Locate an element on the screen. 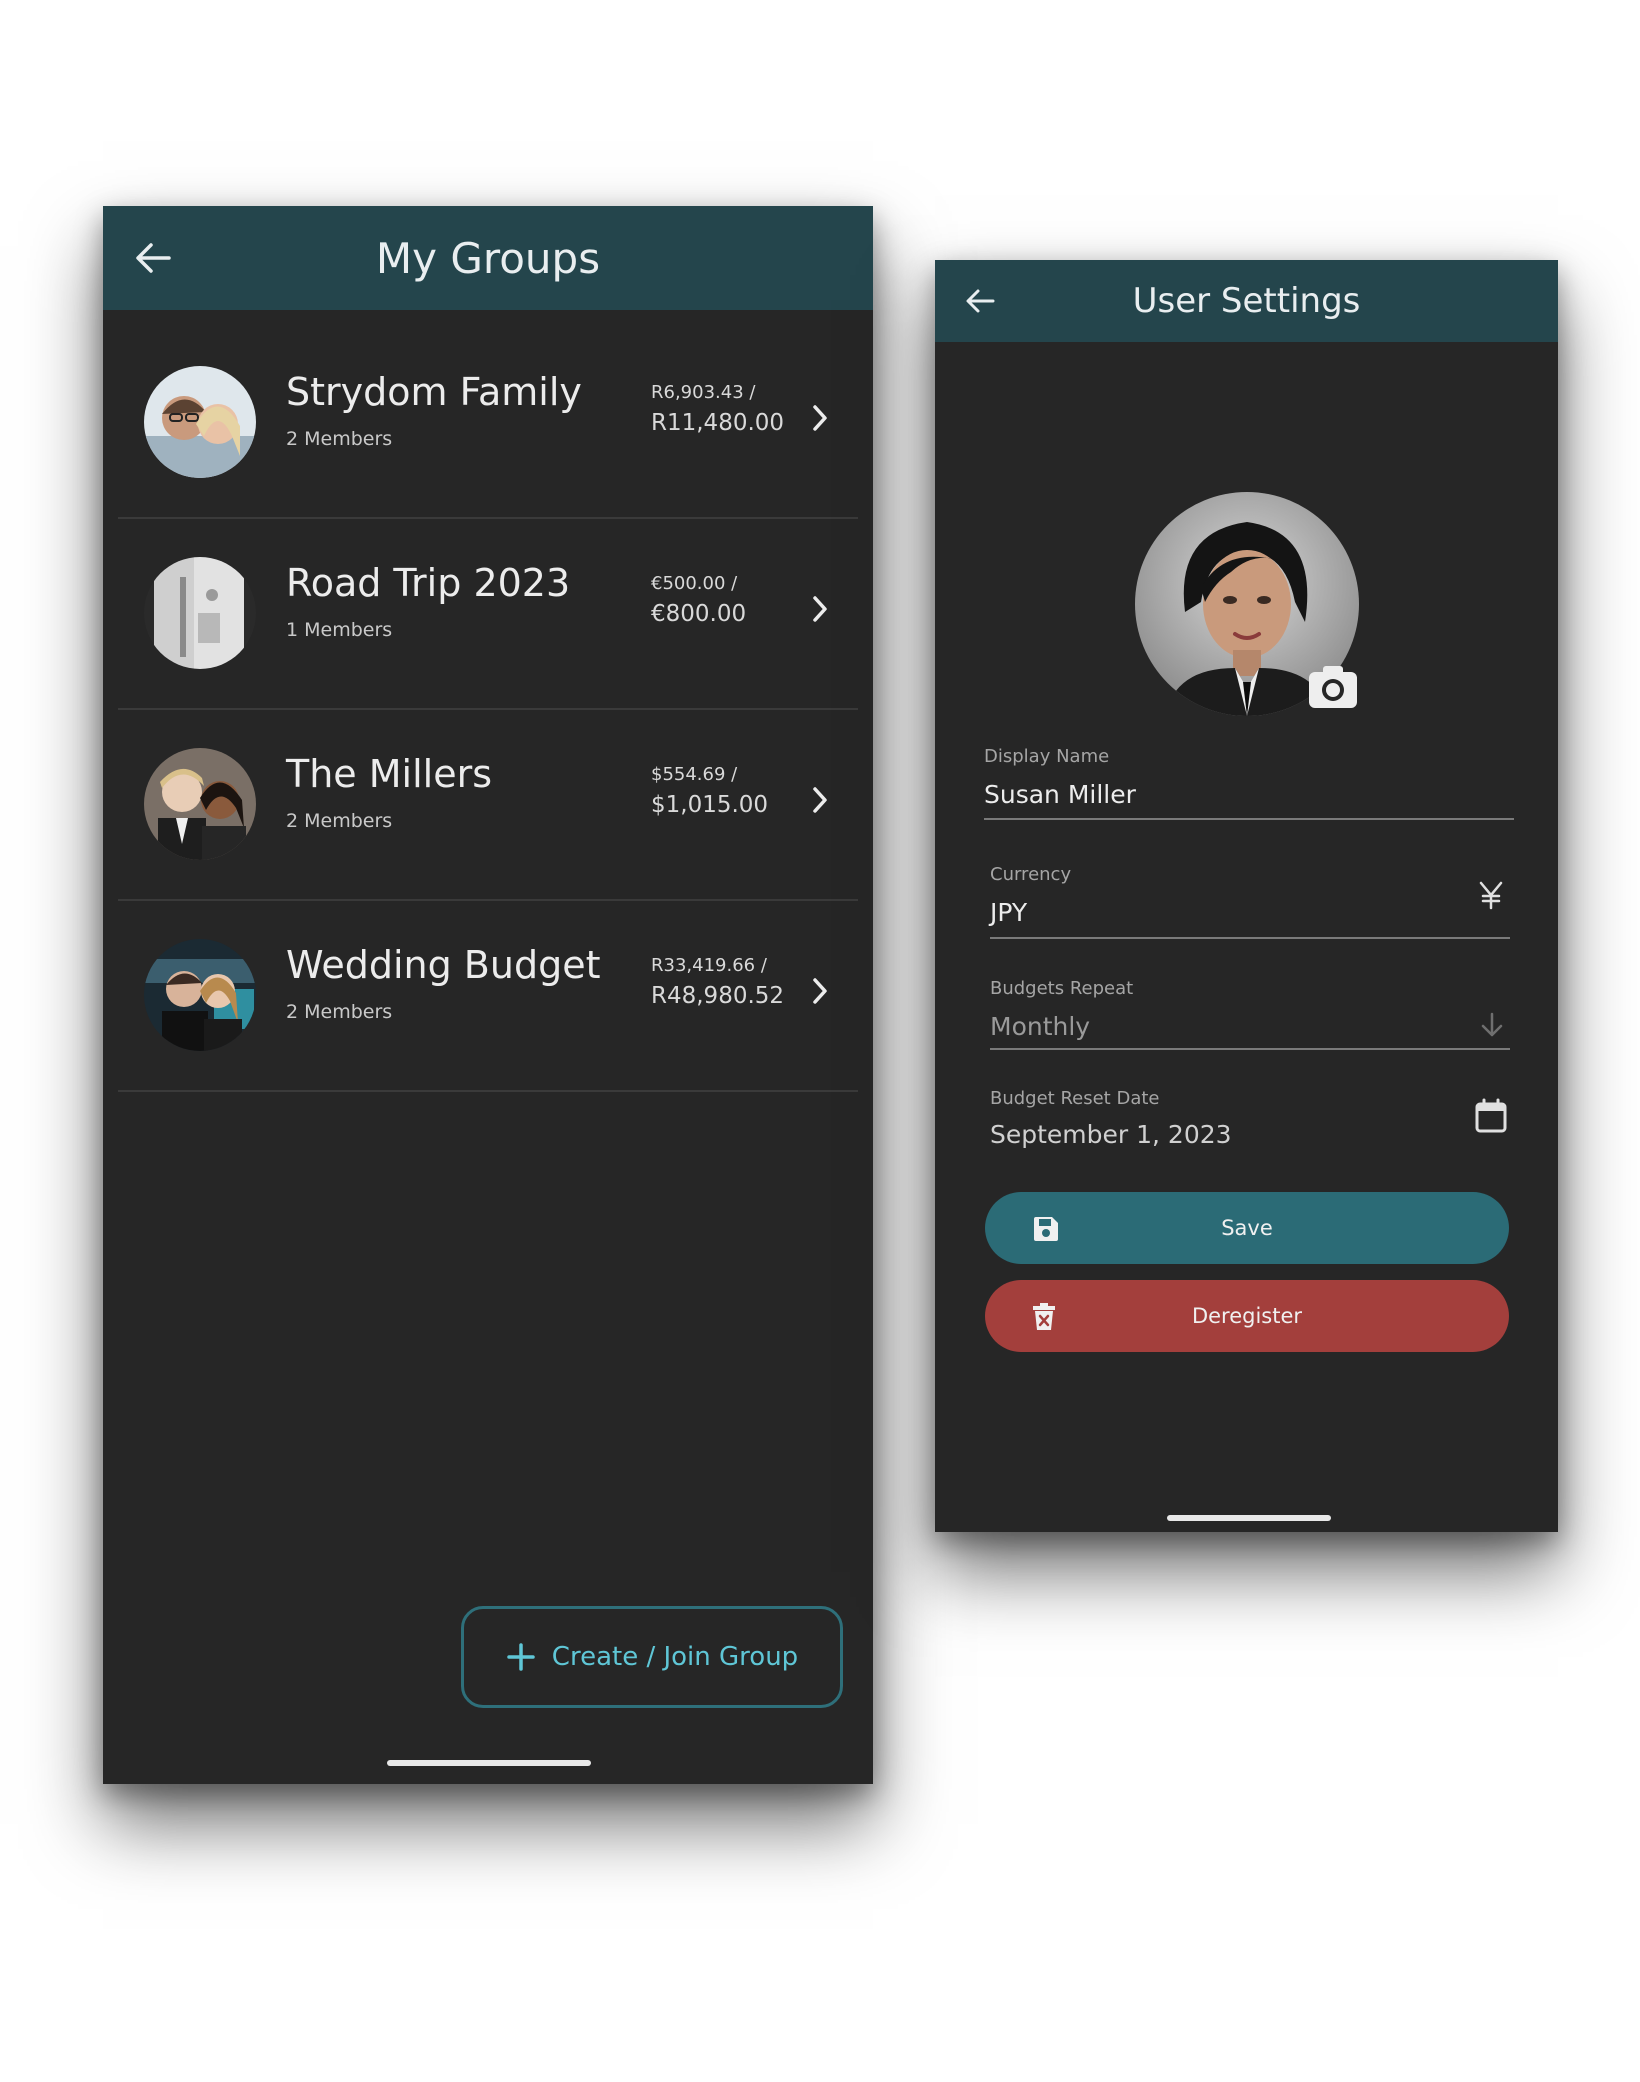 This screenshot has width=1640, height=2082. budgets-repeat-underline is located at coordinates (1250, 1049).